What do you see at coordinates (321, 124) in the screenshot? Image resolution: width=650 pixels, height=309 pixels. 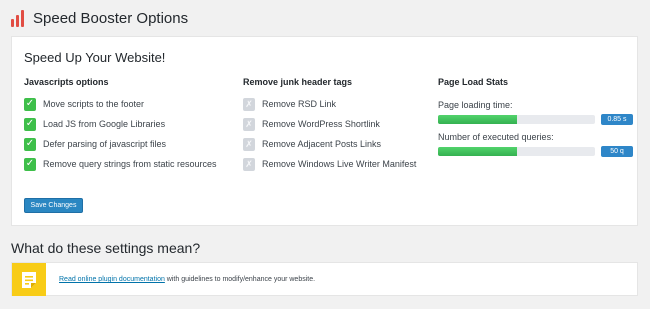 I see `option-label: Remove WordPress Shortlink` at bounding box center [321, 124].